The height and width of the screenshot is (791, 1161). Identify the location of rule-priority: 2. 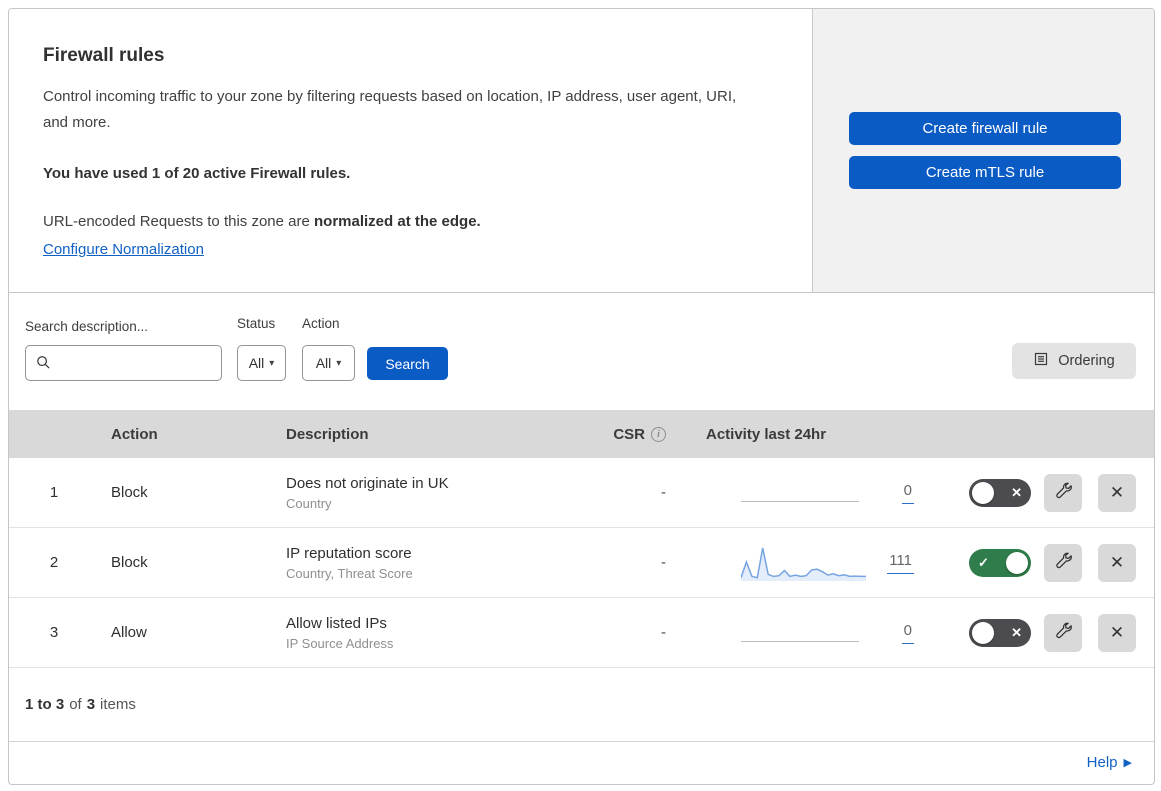
(54, 562).